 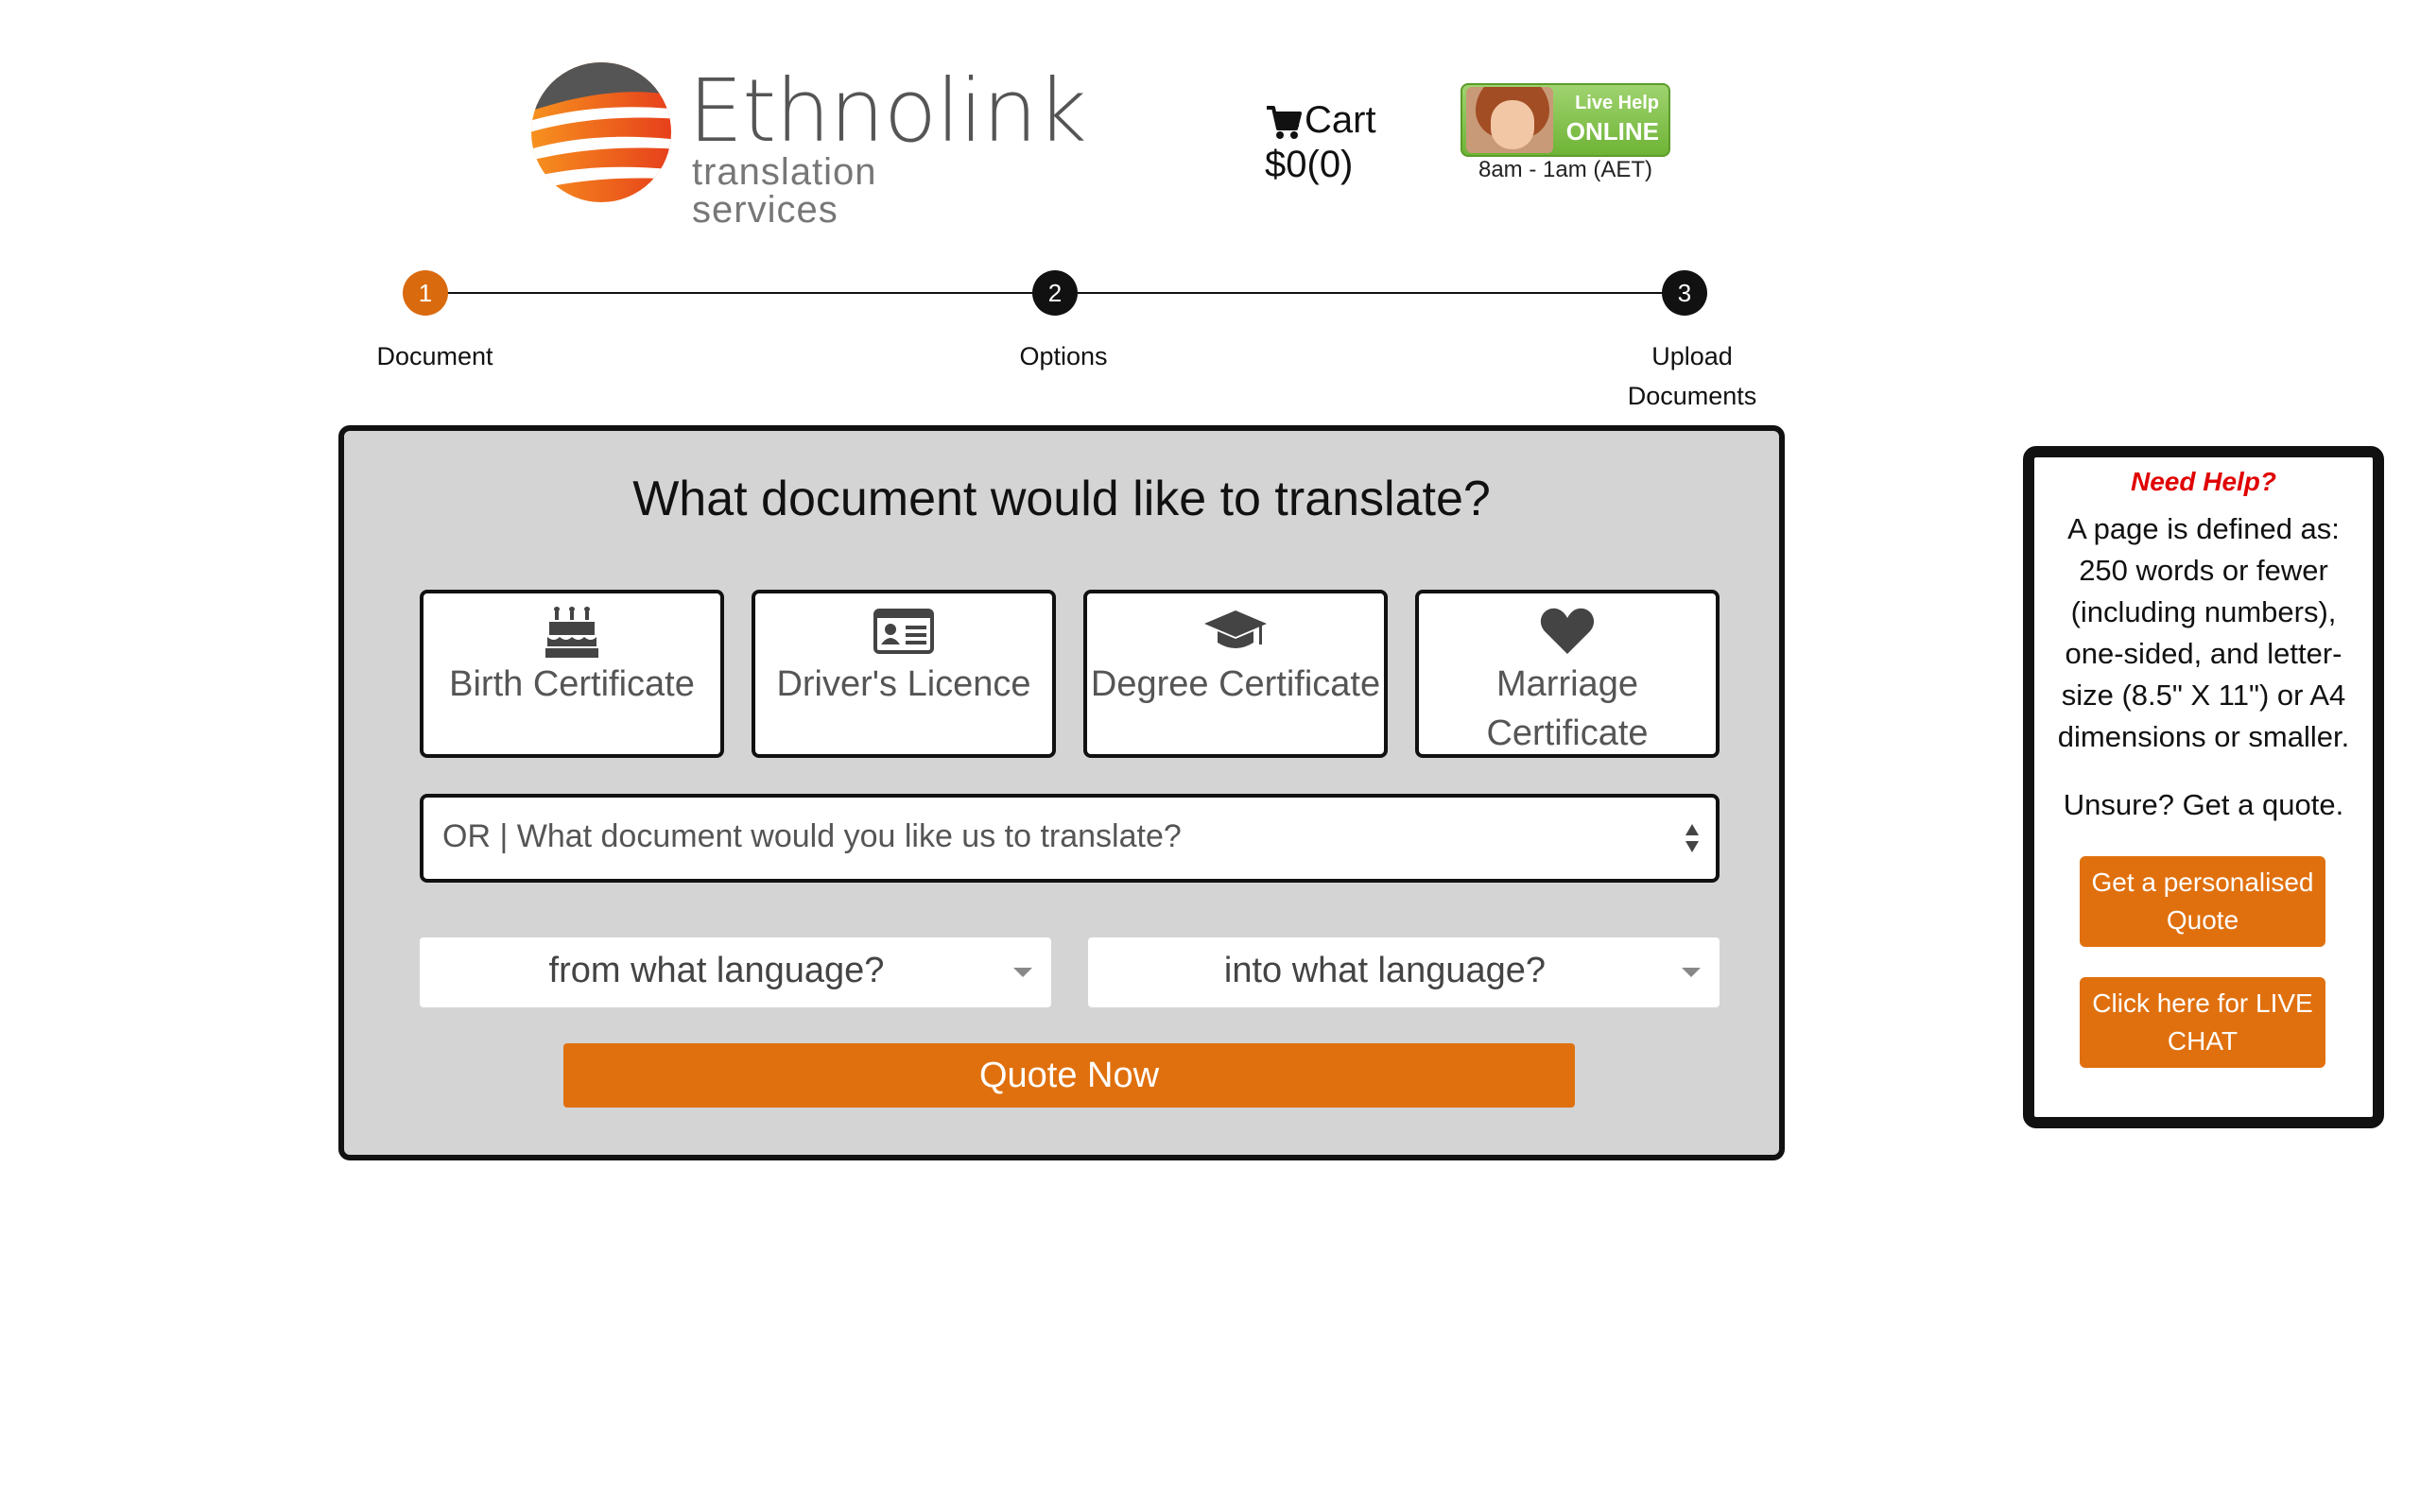 What do you see at coordinates (2202, 1022) in the screenshot?
I see `live-chat-button: Click here for LIVE CHAT` at bounding box center [2202, 1022].